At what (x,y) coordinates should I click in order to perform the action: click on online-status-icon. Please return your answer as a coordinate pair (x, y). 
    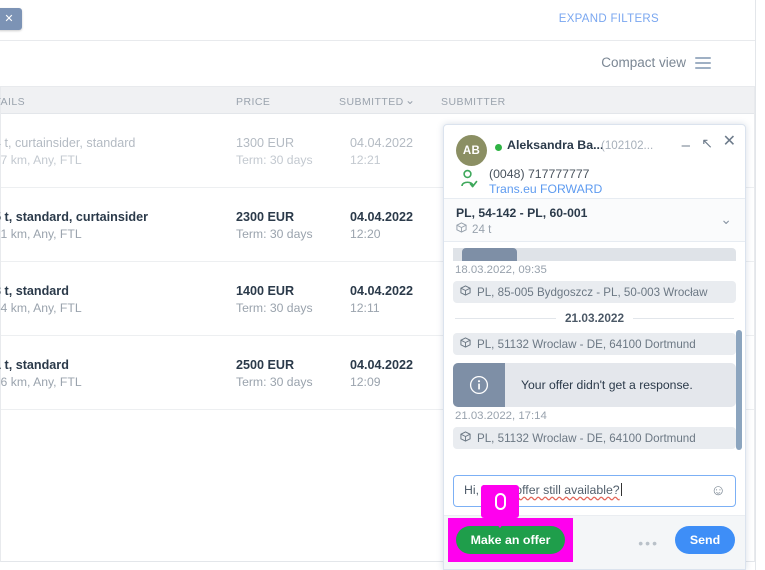
    Looking at the image, I should click on (498, 147).